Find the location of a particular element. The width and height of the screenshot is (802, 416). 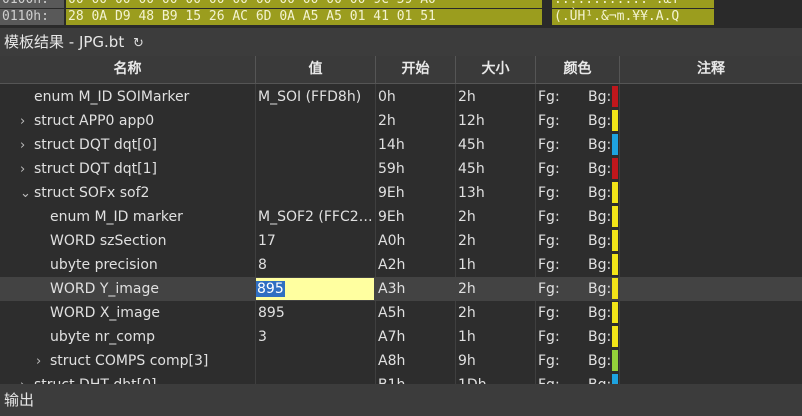

cell-start: A2h is located at coordinates (392, 265).